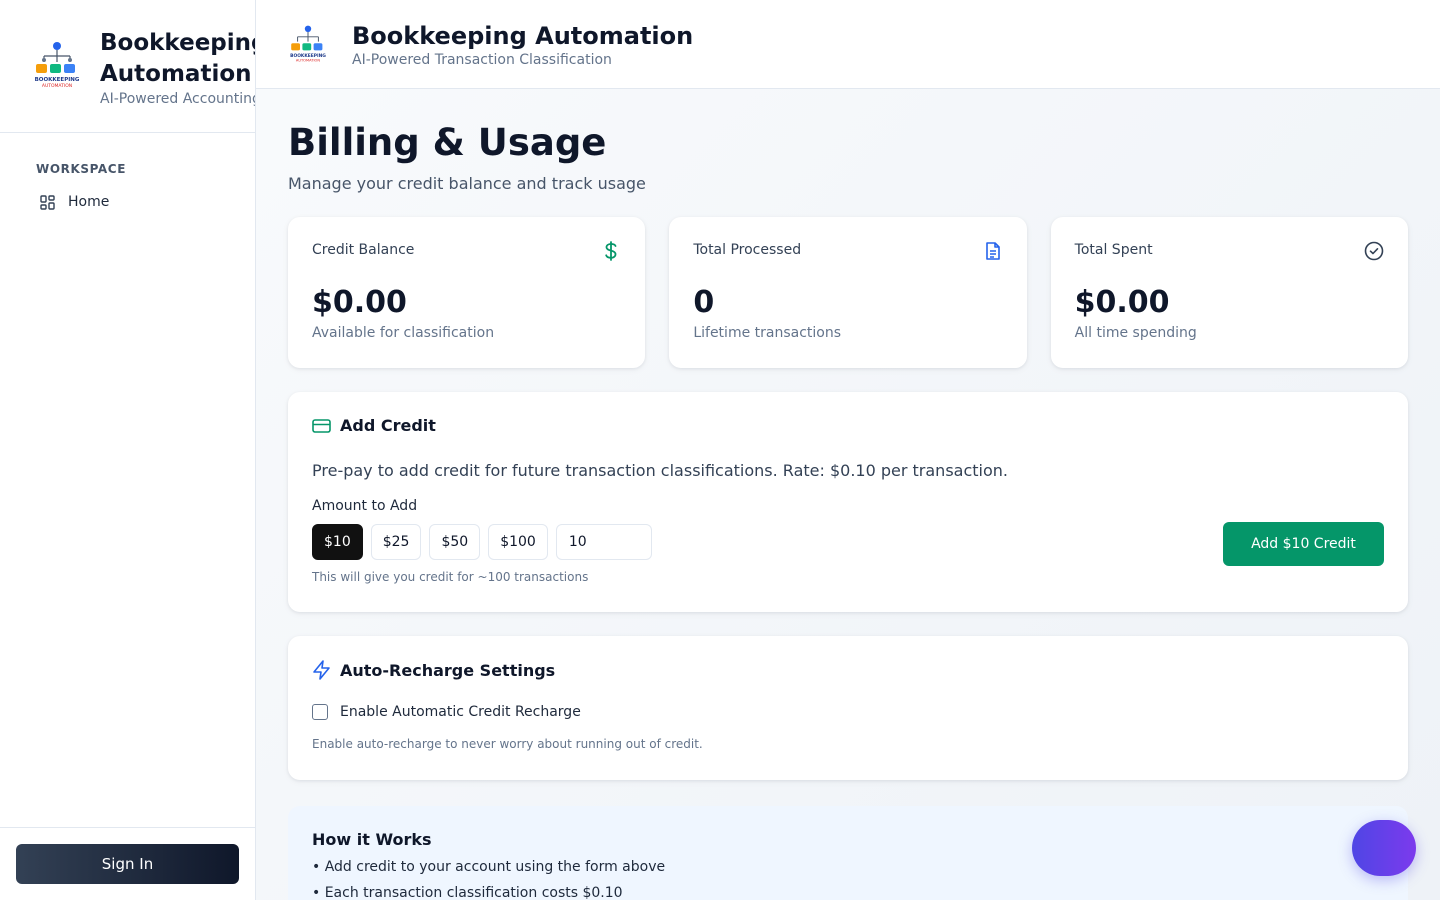  What do you see at coordinates (1113, 250) in the screenshot?
I see `stat-label: Total Spent` at bounding box center [1113, 250].